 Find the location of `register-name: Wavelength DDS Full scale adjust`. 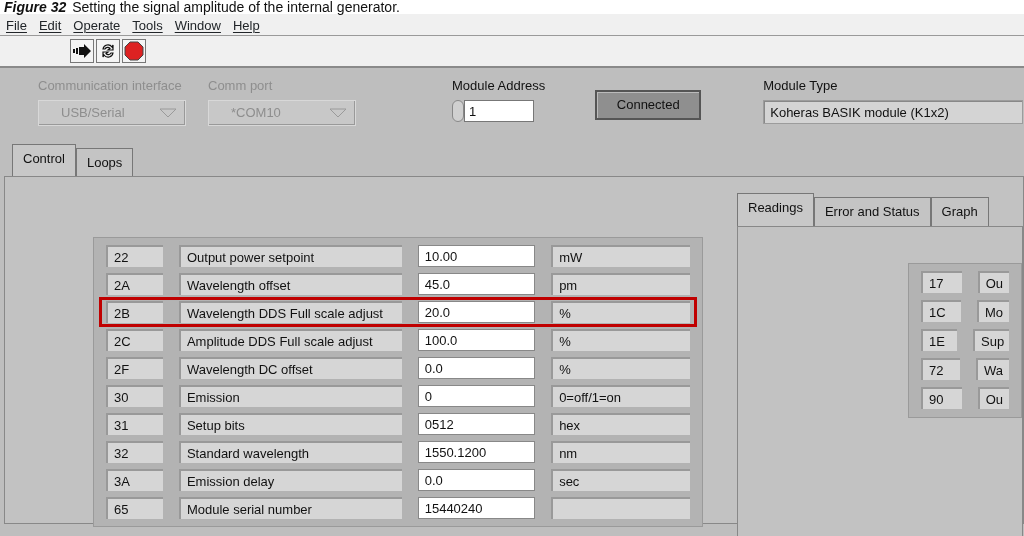

register-name: Wavelength DDS Full scale adjust is located at coordinates (290, 312).